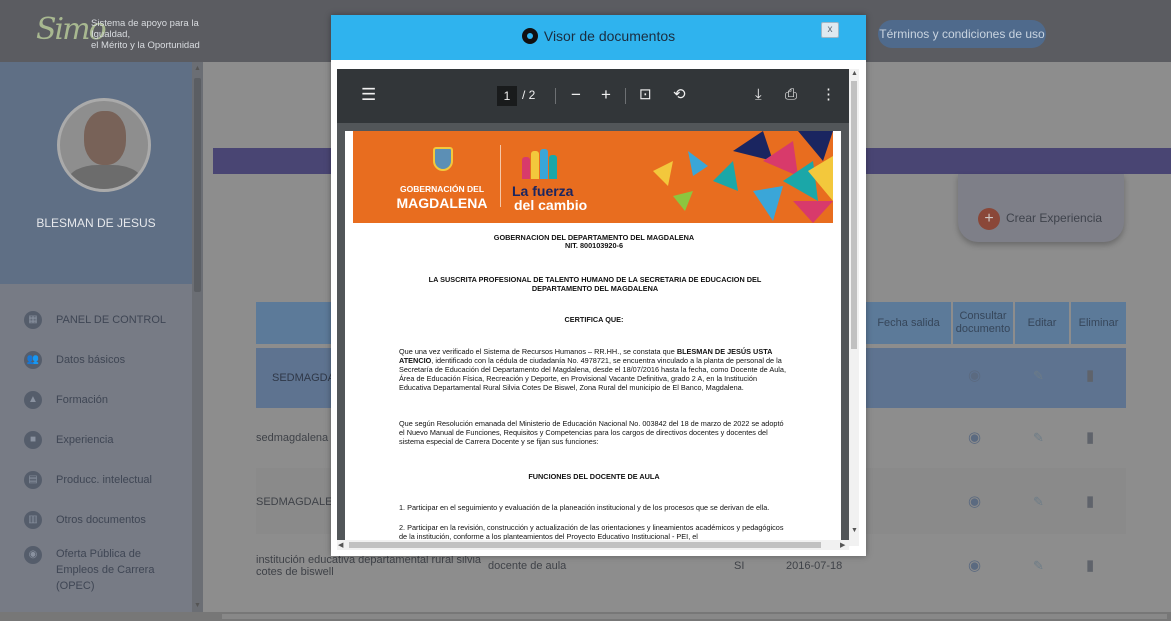 The width and height of the screenshot is (1171, 621). I want to click on banner-magdalena: MAGDALENA, so click(442, 203).